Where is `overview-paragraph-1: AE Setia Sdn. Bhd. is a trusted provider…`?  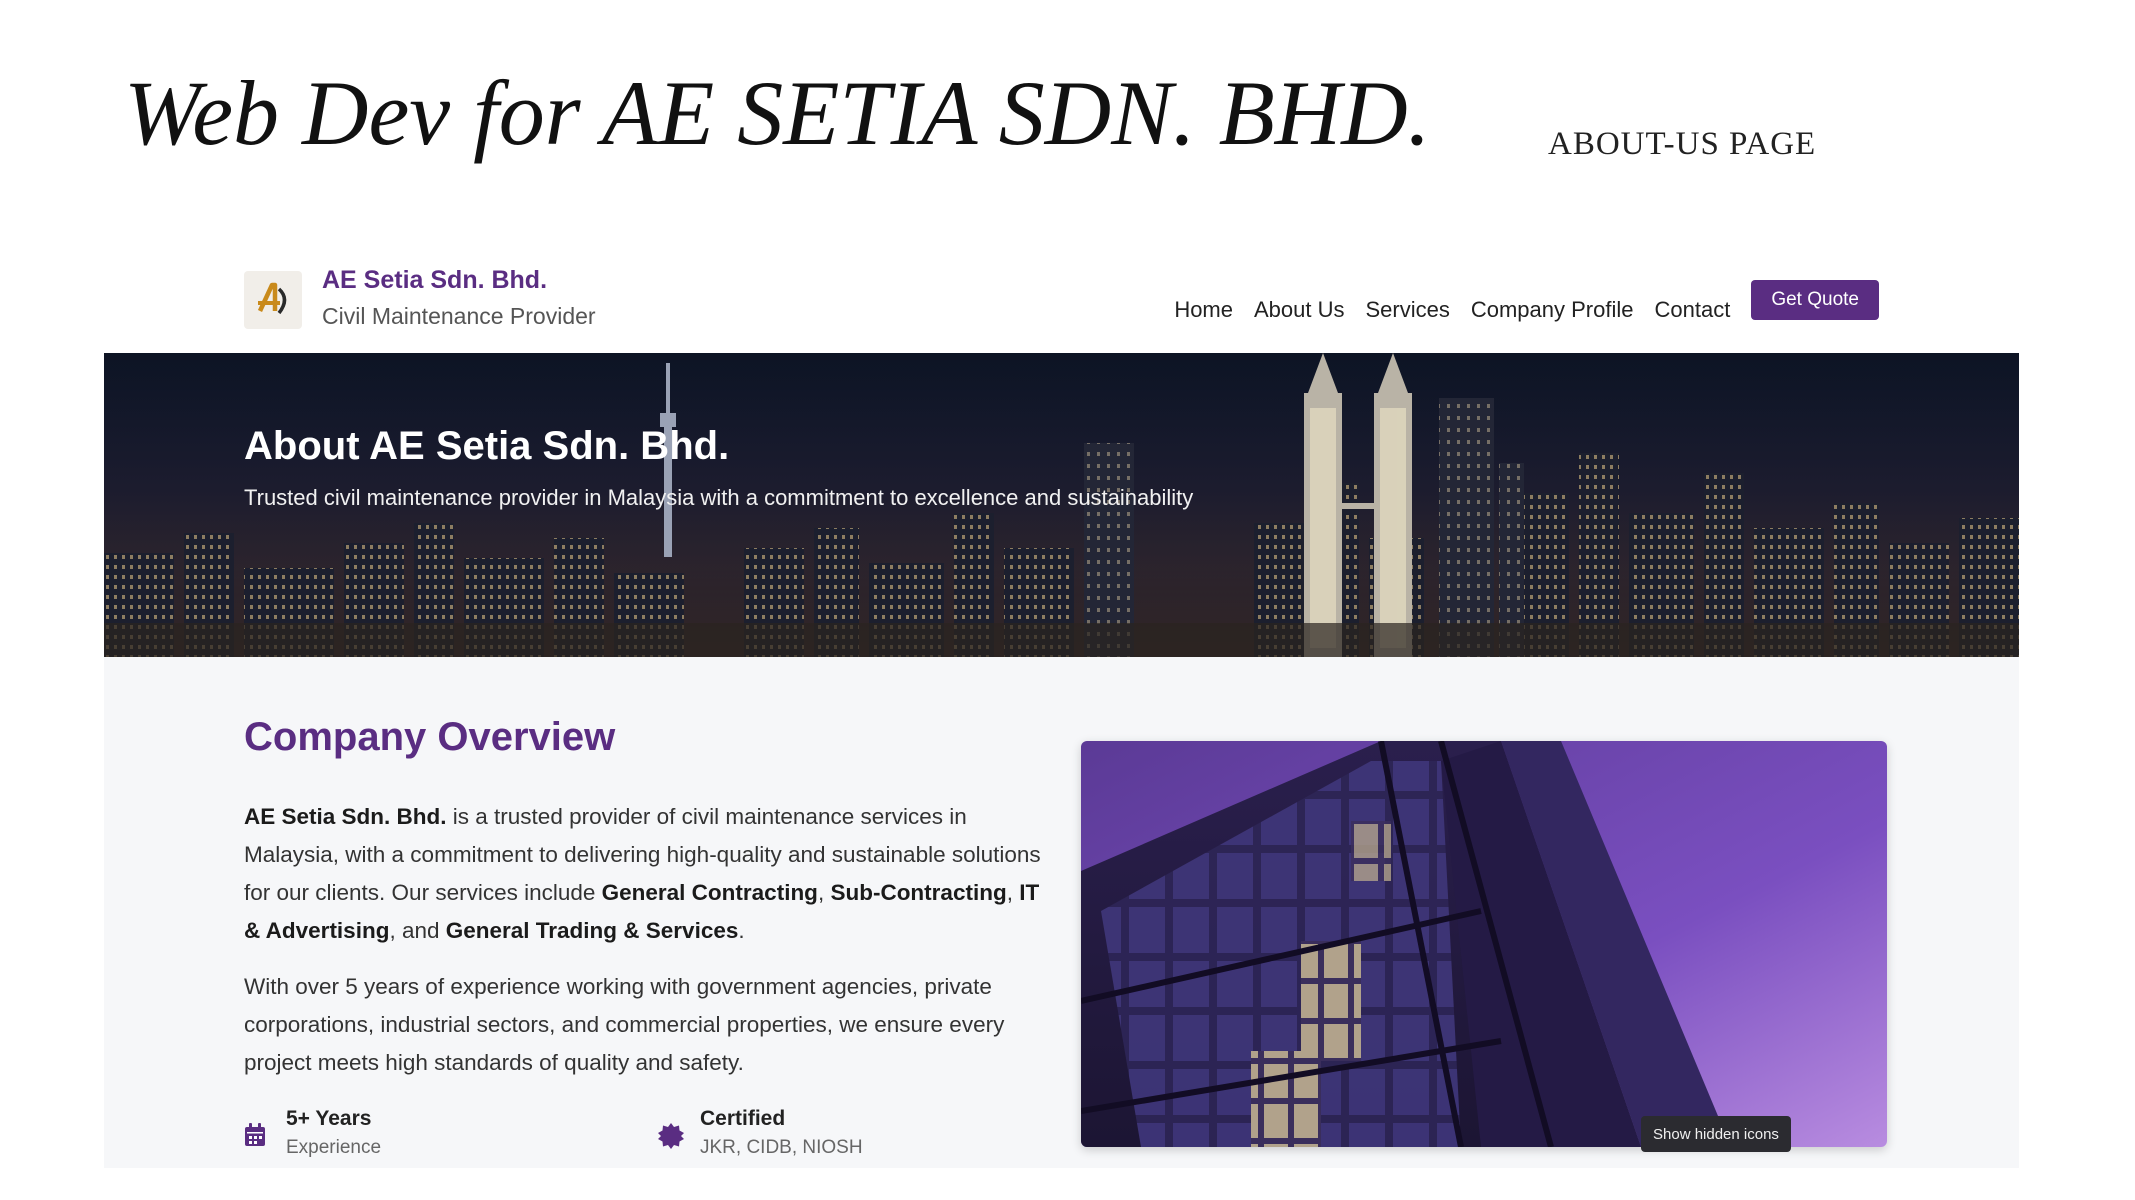 overview-paragraph-1: AE Setia Sdn. Bhd. is a trusted provider… is located at coordinates (642, 873).